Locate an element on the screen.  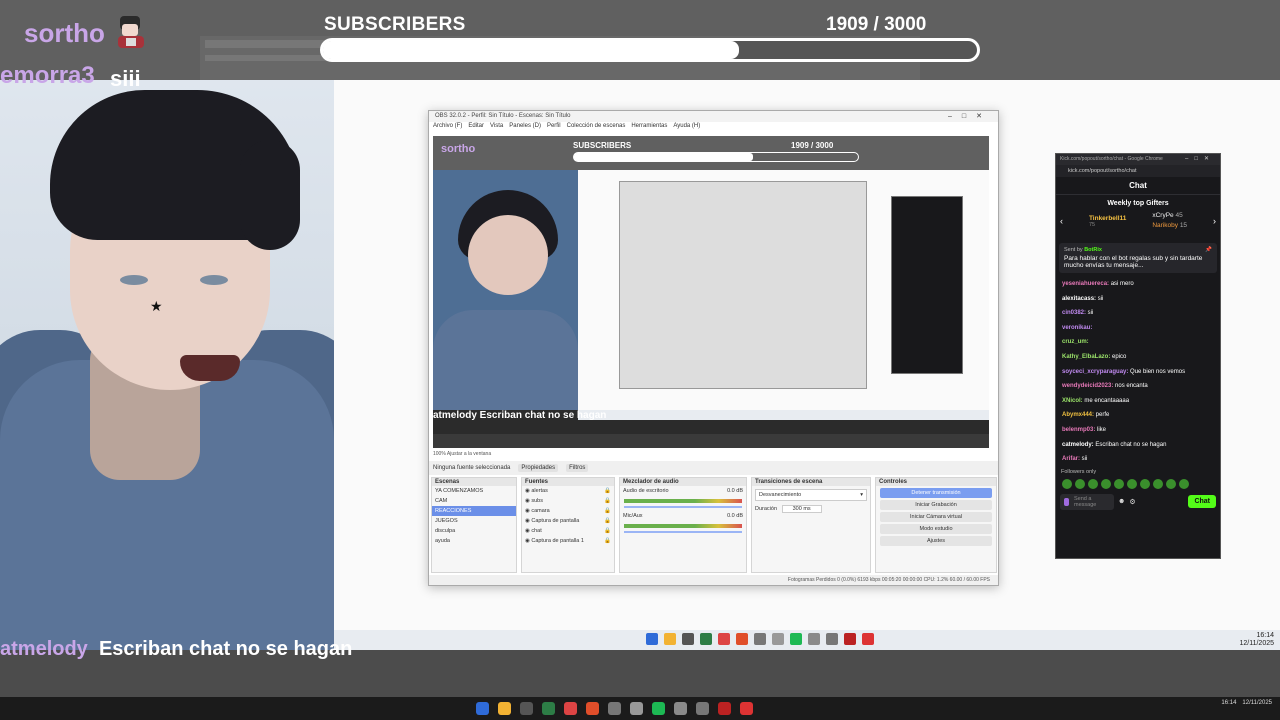
followers-only-badge: Followers only is located at coordinates (1079, 471).